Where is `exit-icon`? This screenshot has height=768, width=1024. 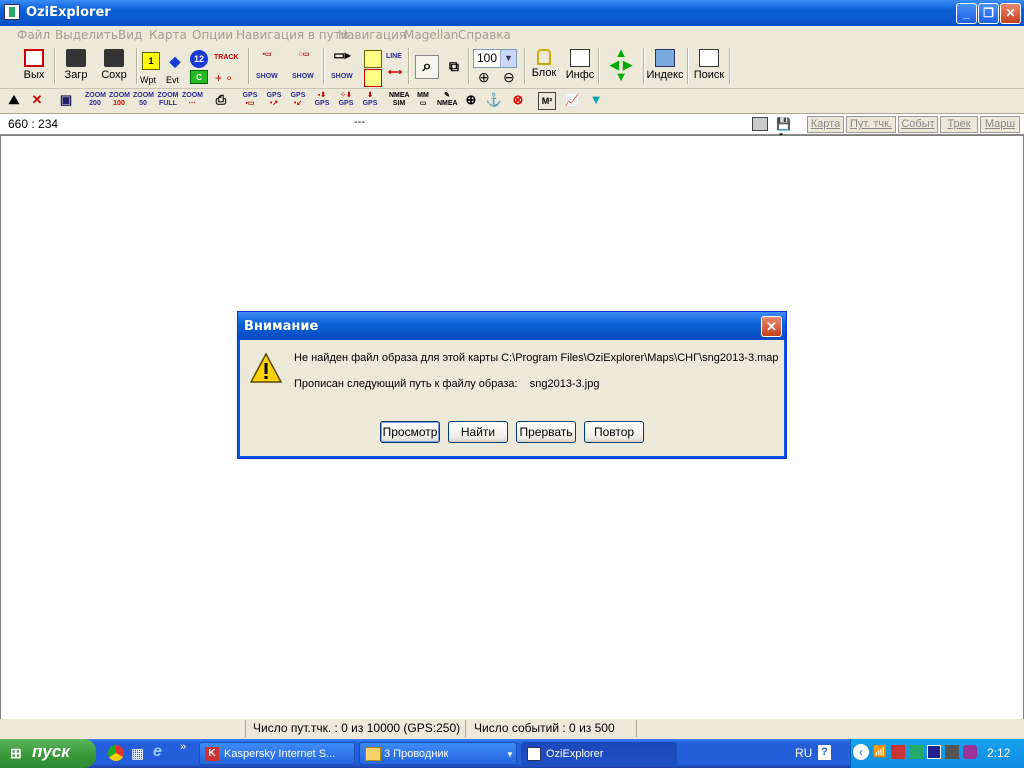
exit-icon is located at coordinates (34, 58).